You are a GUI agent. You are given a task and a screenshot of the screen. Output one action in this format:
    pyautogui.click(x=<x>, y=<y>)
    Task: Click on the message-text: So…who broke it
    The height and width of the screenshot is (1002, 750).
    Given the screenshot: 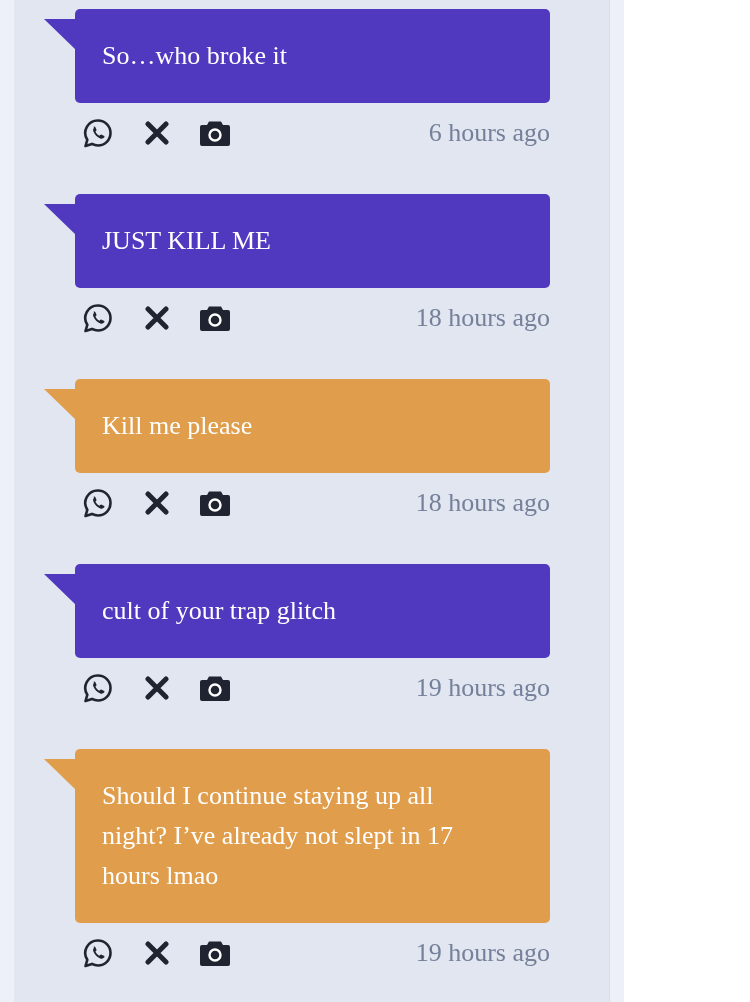 What is the action you would take?
    pyautogui.click(x=195, y=56)
    